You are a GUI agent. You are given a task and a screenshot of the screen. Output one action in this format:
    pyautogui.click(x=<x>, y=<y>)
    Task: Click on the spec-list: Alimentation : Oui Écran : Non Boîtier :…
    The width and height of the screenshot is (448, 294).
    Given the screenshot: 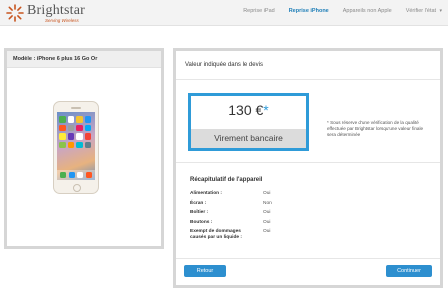 What is the action you would take?
    pyautogui.click(x=255, y=219)
    